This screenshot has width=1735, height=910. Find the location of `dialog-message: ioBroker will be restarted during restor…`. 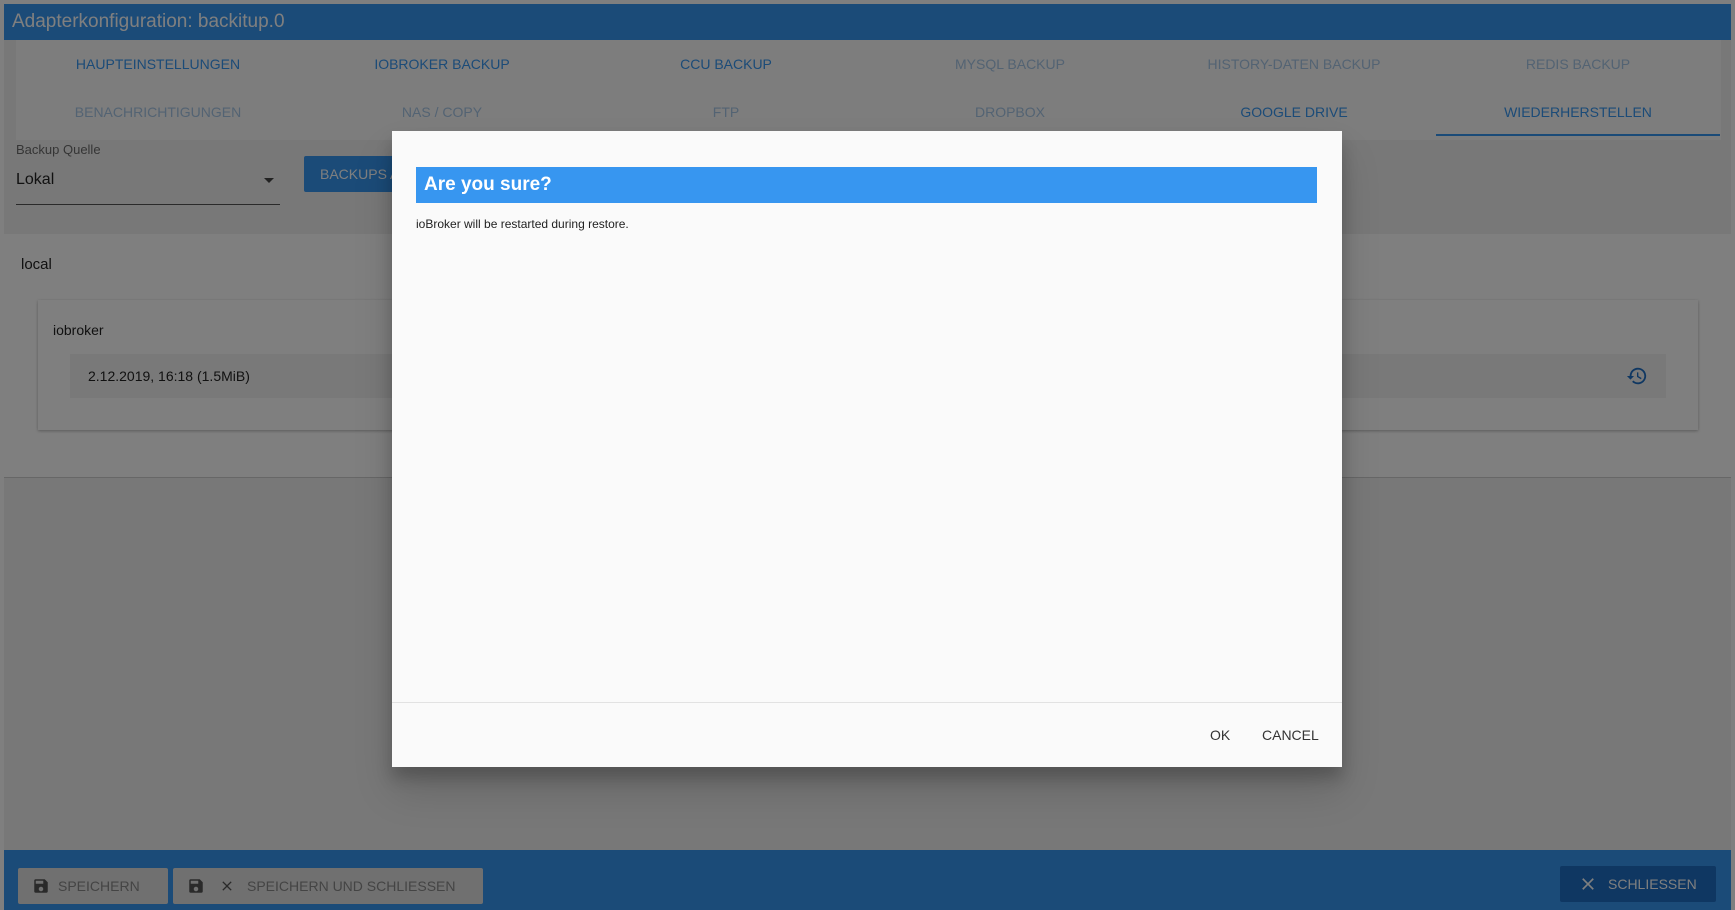

dialog-message: ioBroker will be restarted during restor… is located at coordinates (522, 224).